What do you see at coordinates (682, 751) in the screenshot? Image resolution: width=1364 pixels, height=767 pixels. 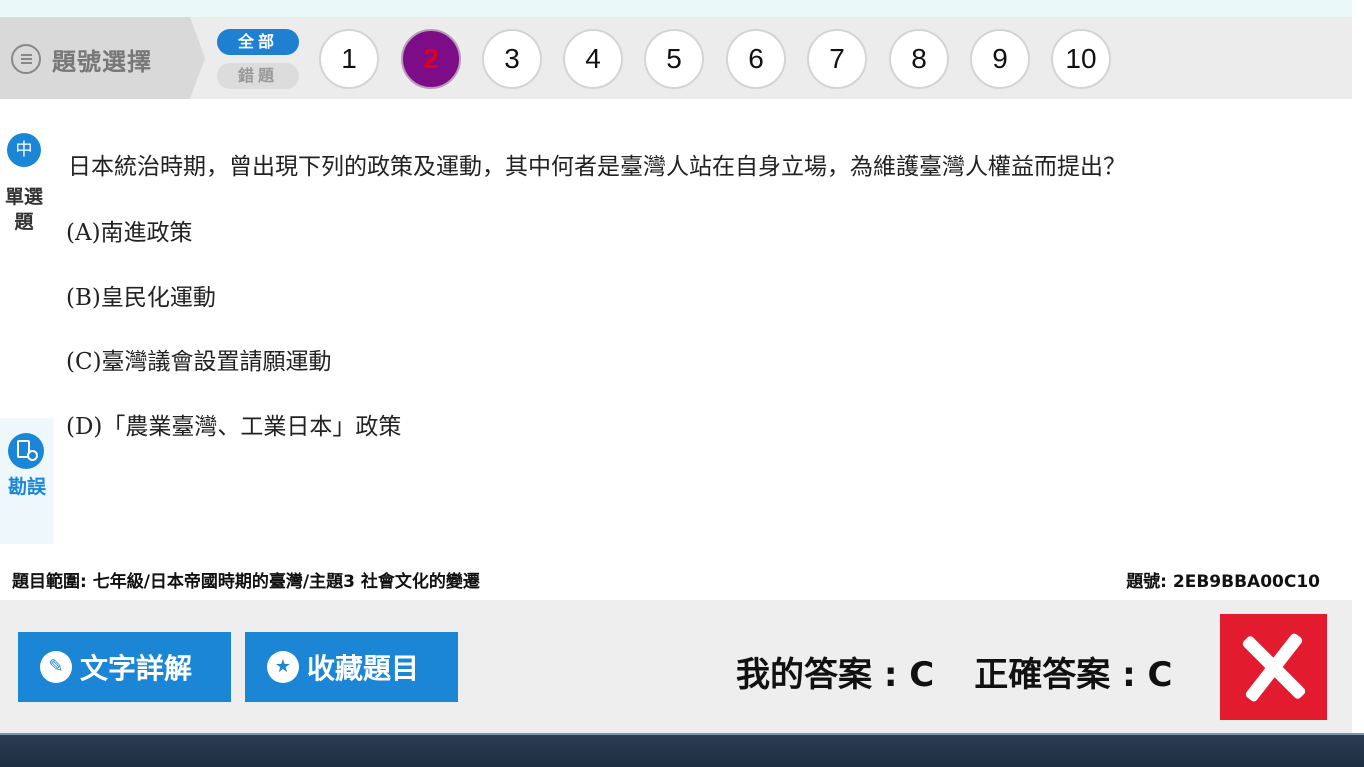 I see `taskbar` at bounding box center [682, 751].